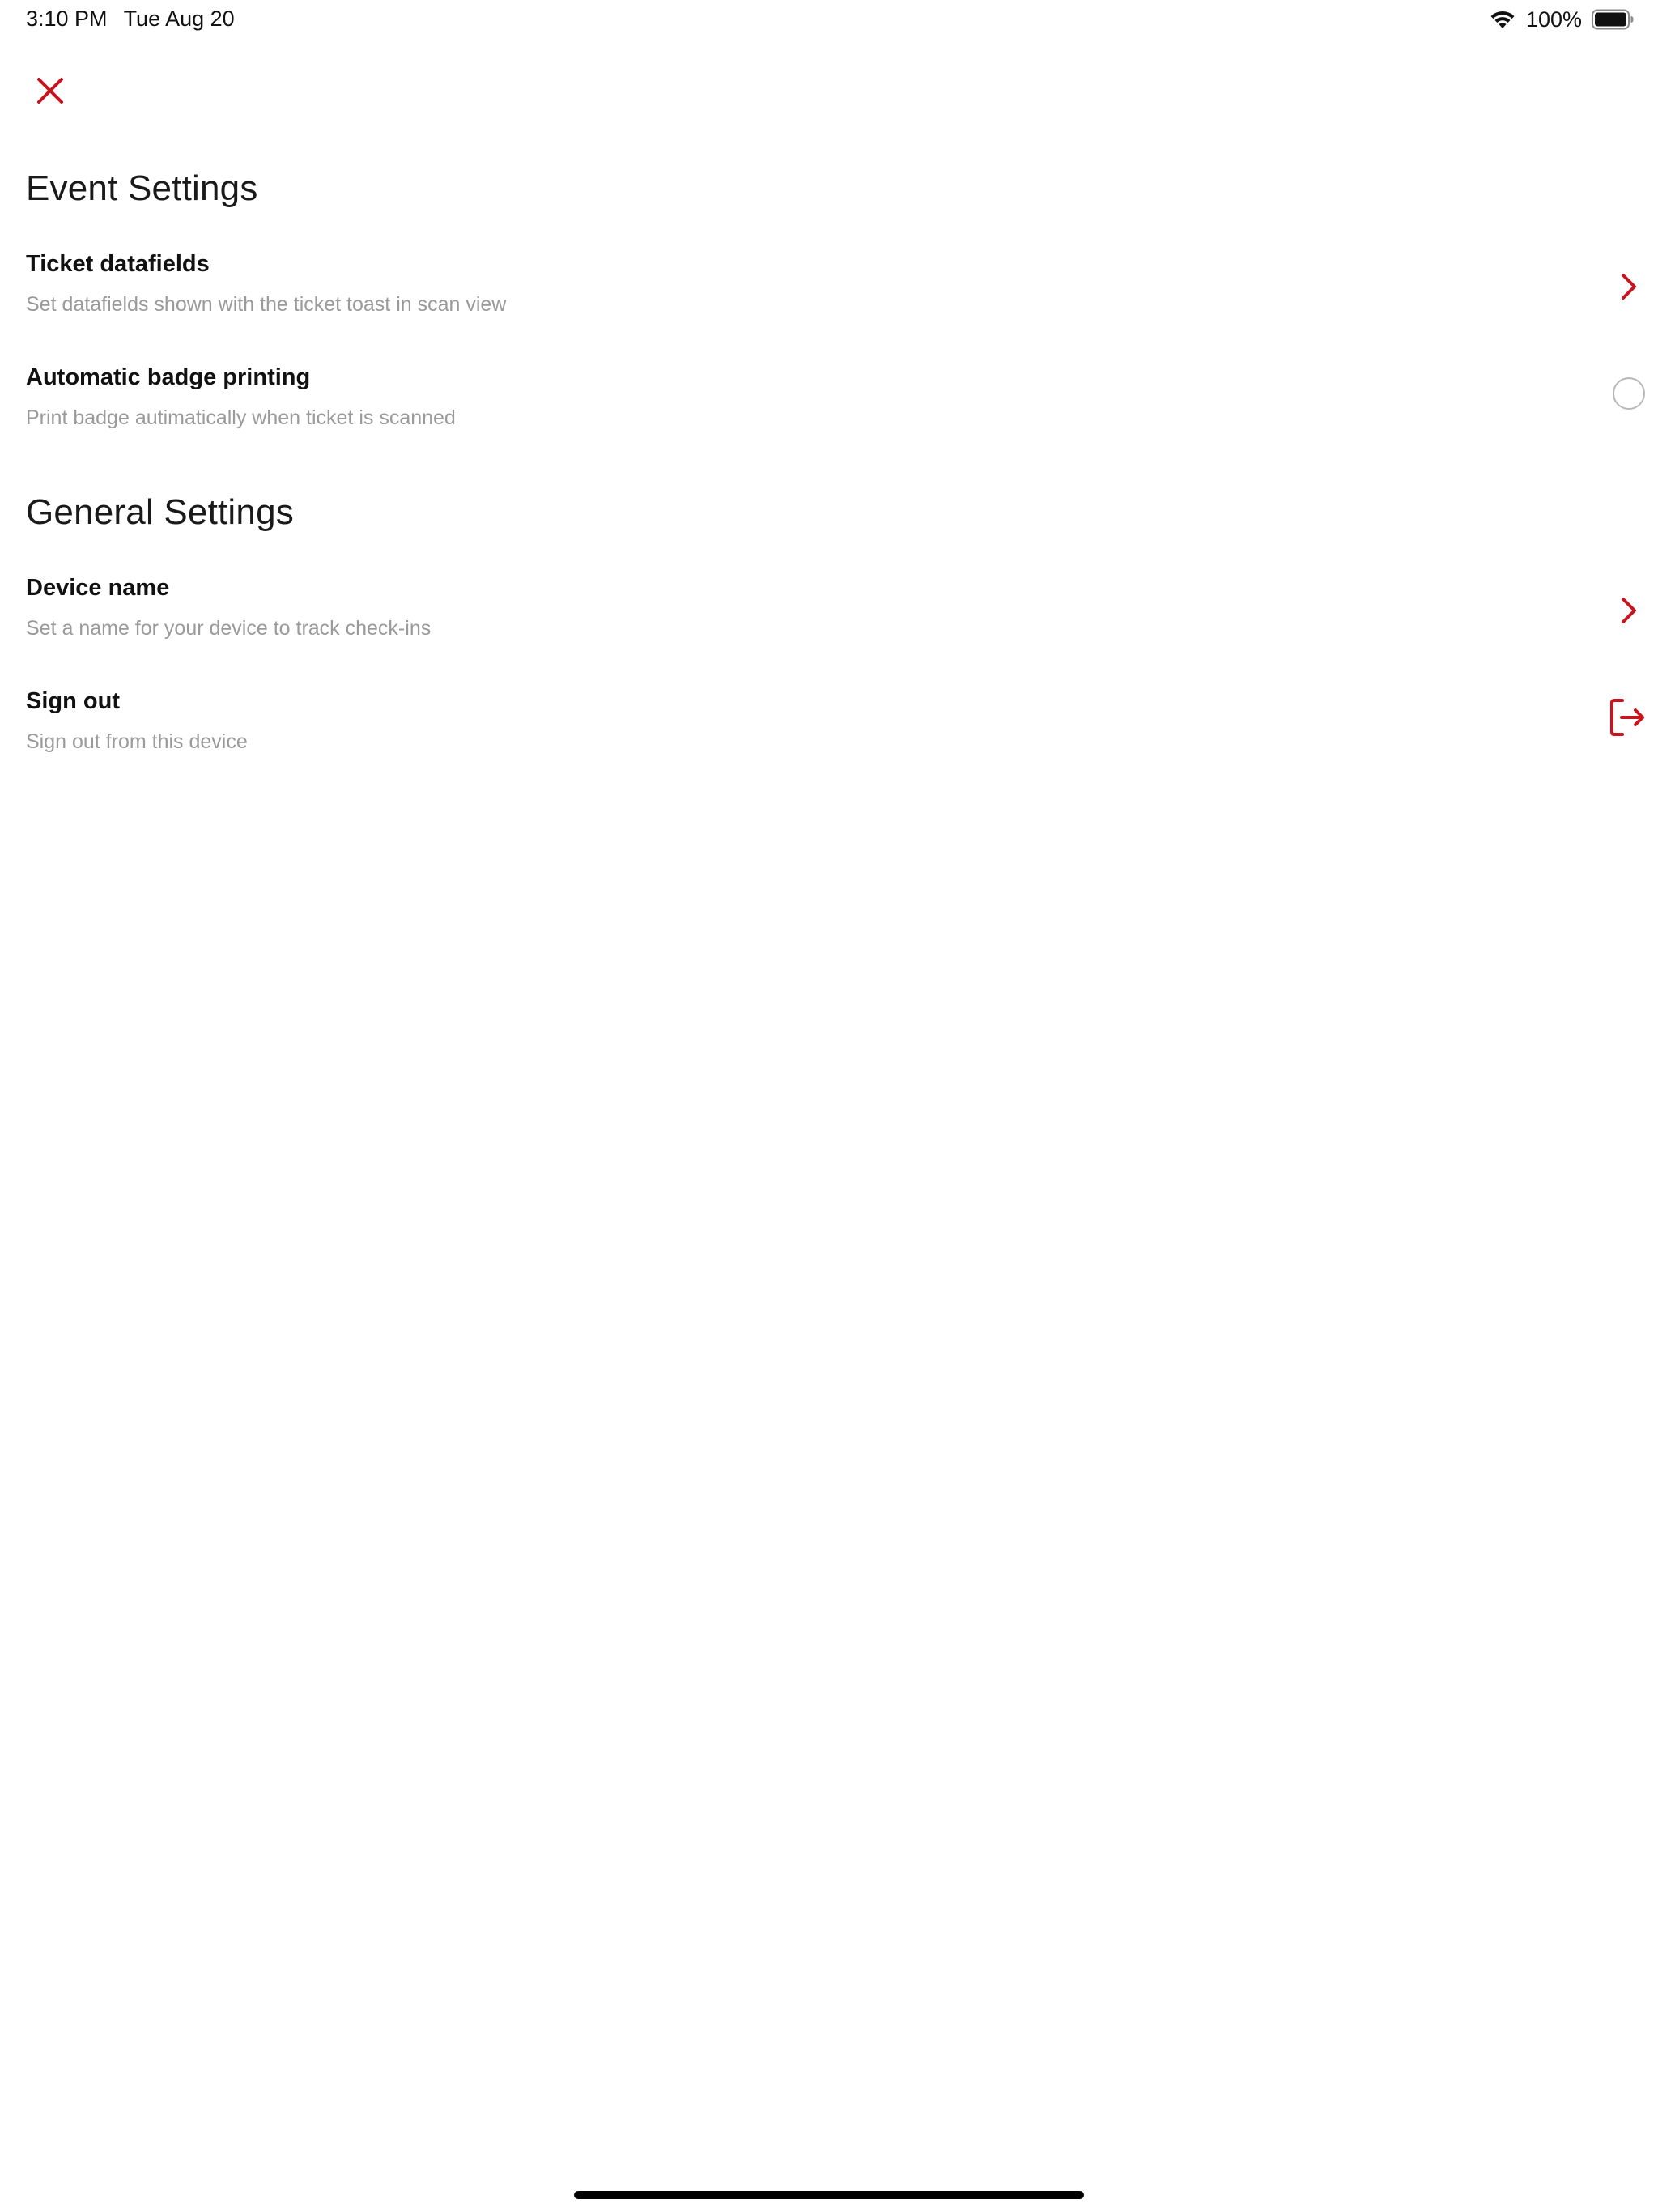 This screenshot has width=1658, height=2212. What do you see at coordinates (829, 20) in the screenshot?
I see `status-bar: 3:10 PM Tue Aug 20 100%` at bounding box center [829, 20].